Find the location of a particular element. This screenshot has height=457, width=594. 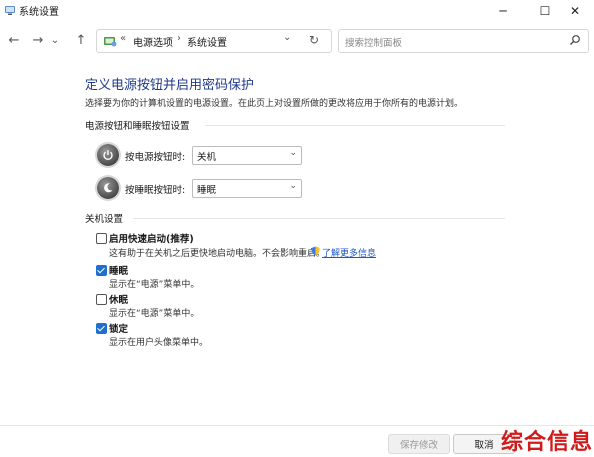

close-icon: ✕ is located at coordinates (575, 11).